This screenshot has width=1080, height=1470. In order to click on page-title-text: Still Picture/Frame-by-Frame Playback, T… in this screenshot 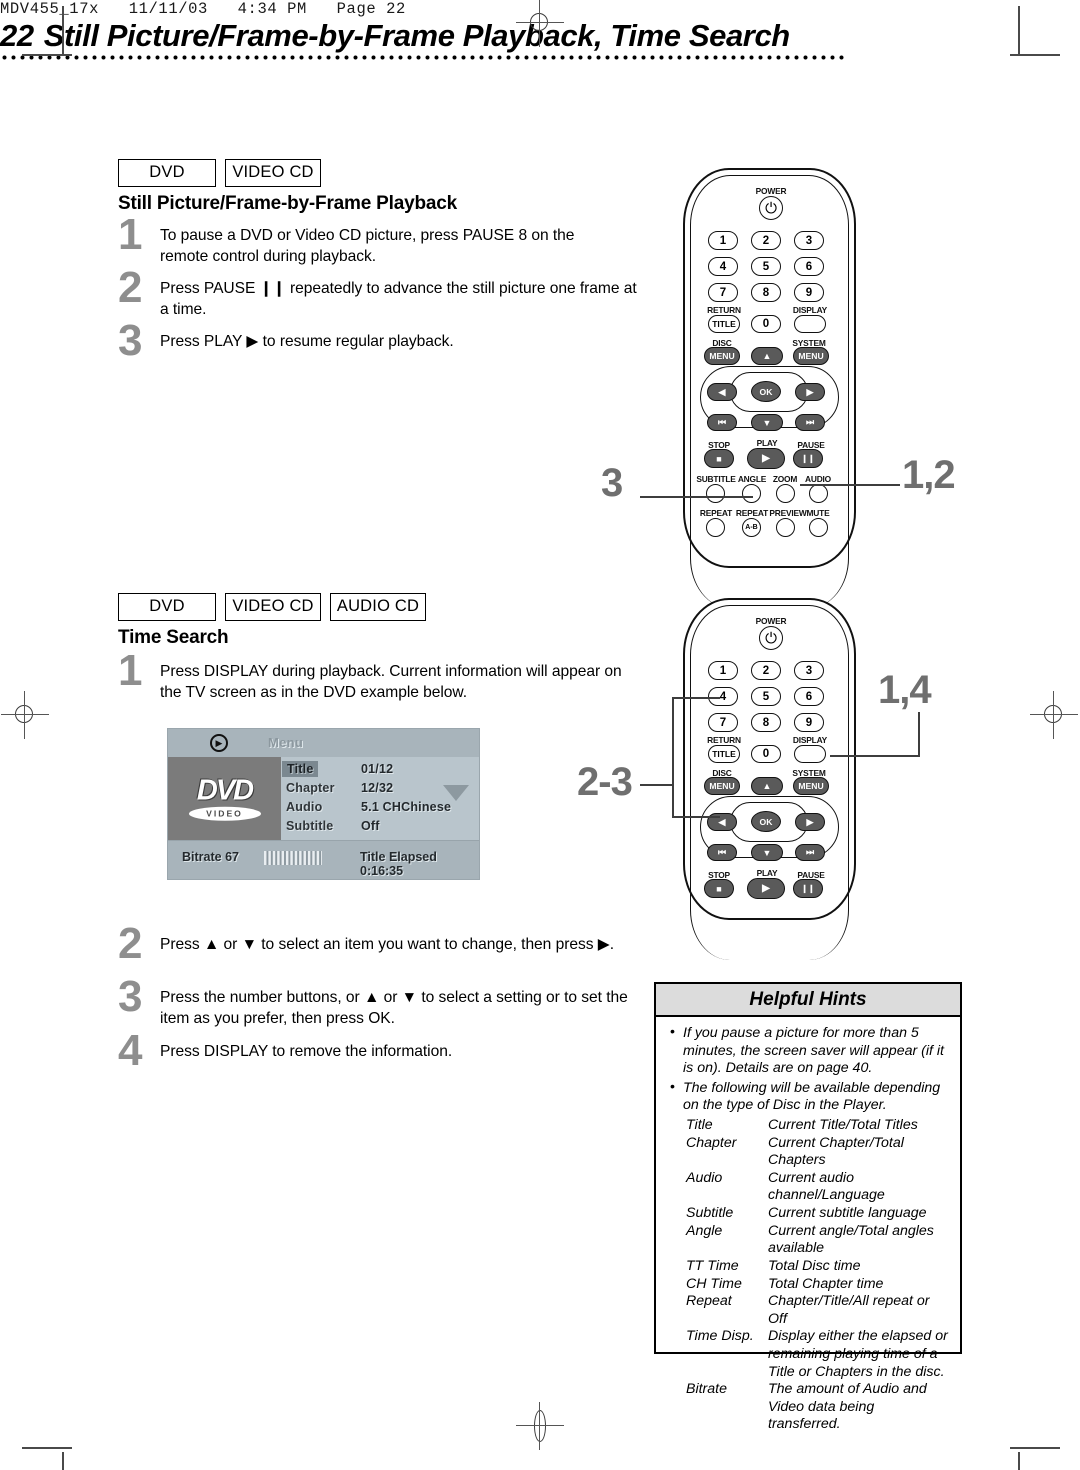, I will do `click(417, 35)`.